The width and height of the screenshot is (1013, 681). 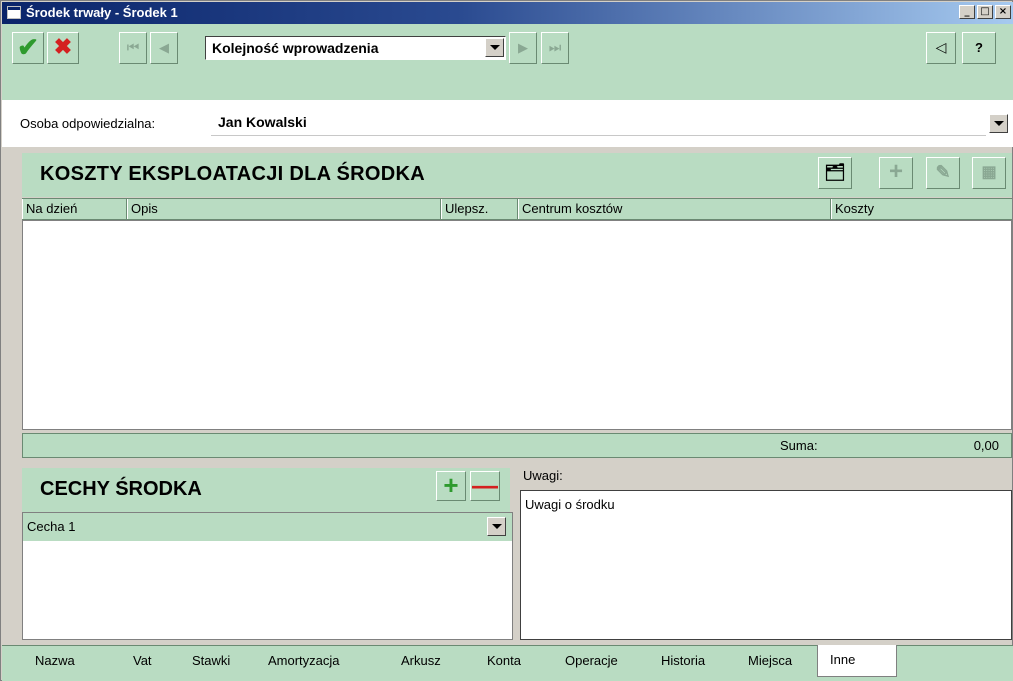 What do you see at coordinates (591, 660) in the screenshot?
I see `tab-operacje: Operacje` at bounding box center [591, 660].